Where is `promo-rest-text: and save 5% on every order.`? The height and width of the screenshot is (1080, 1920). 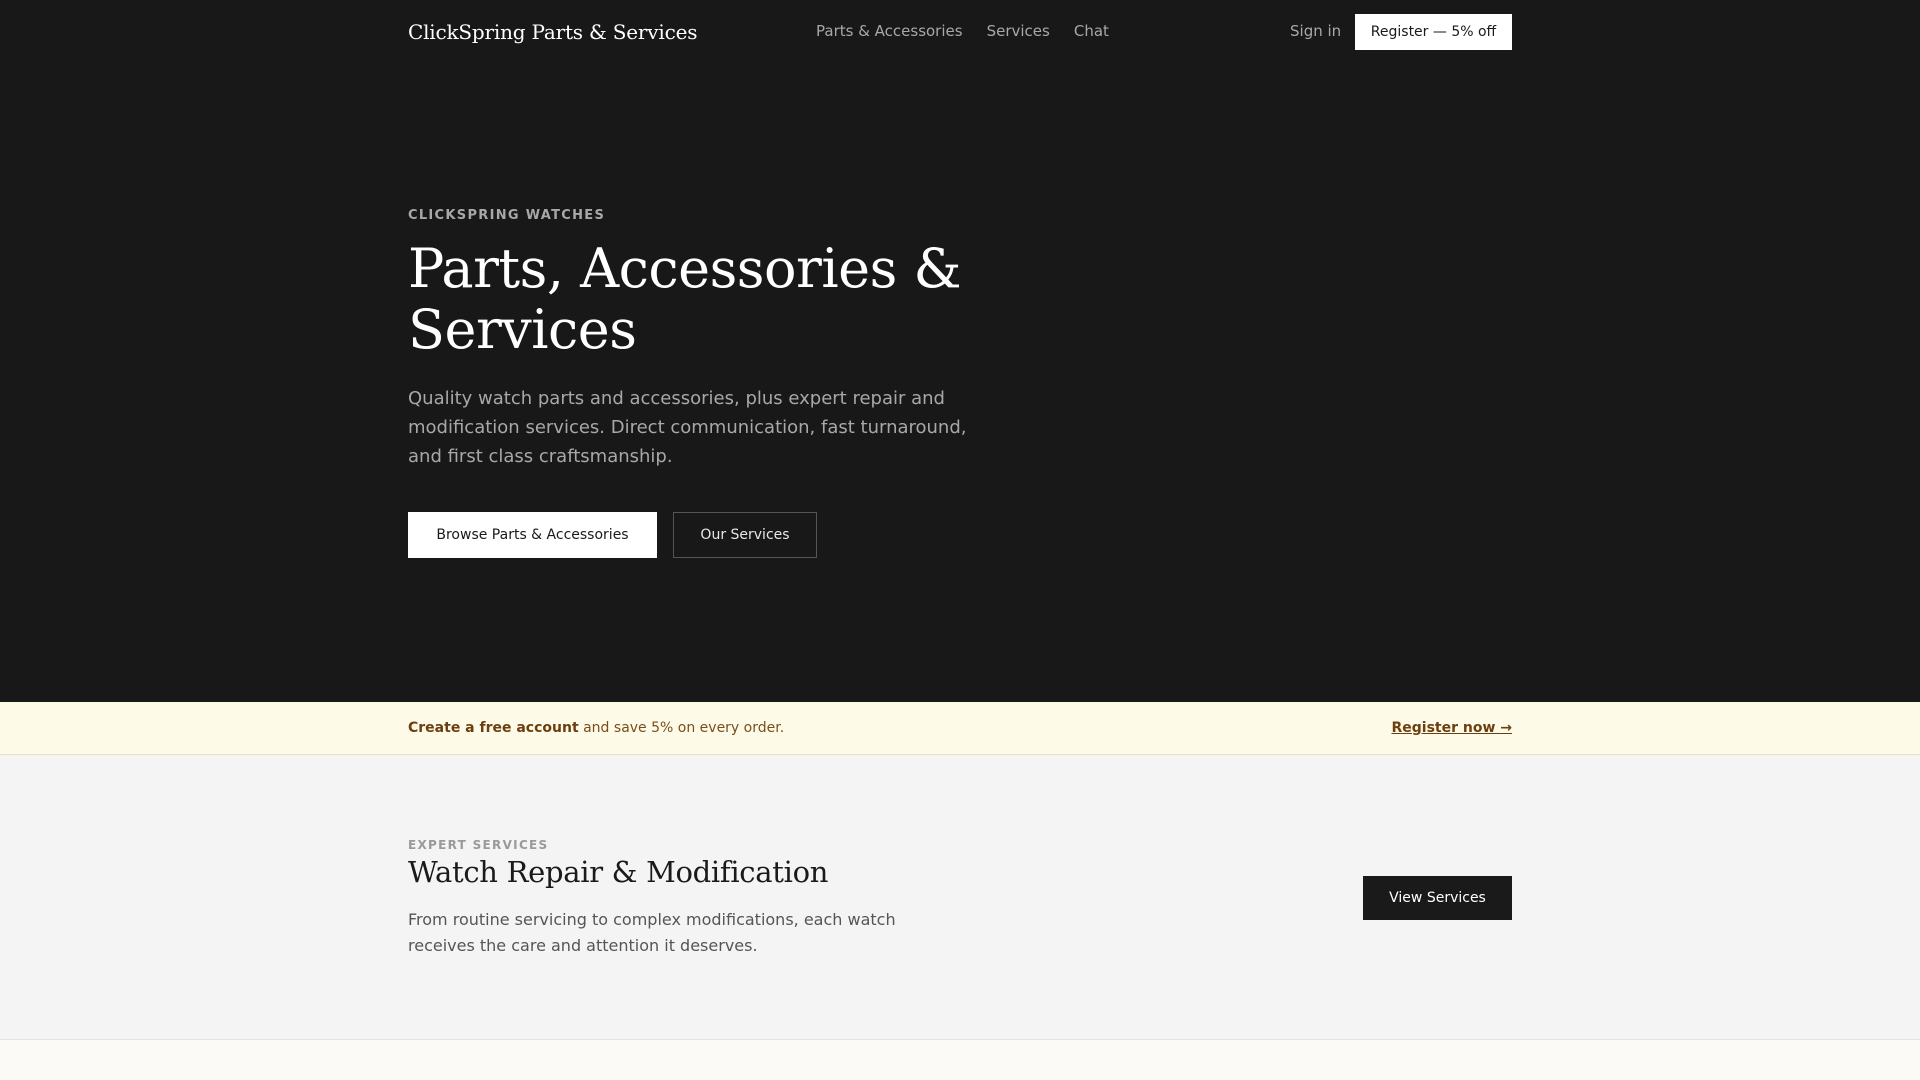
promo-rest-text: and save 5% on every order. is located at coordinates (681, 728).